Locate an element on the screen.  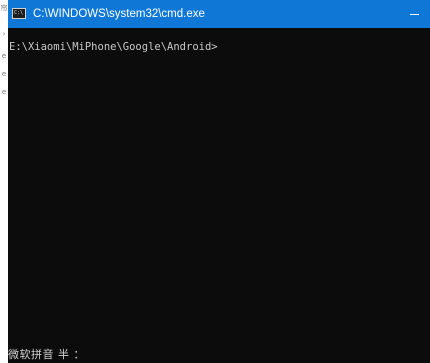
window-title: C:\WINDOWS\system32\cmd.exe is located at coordinates (119, 14).